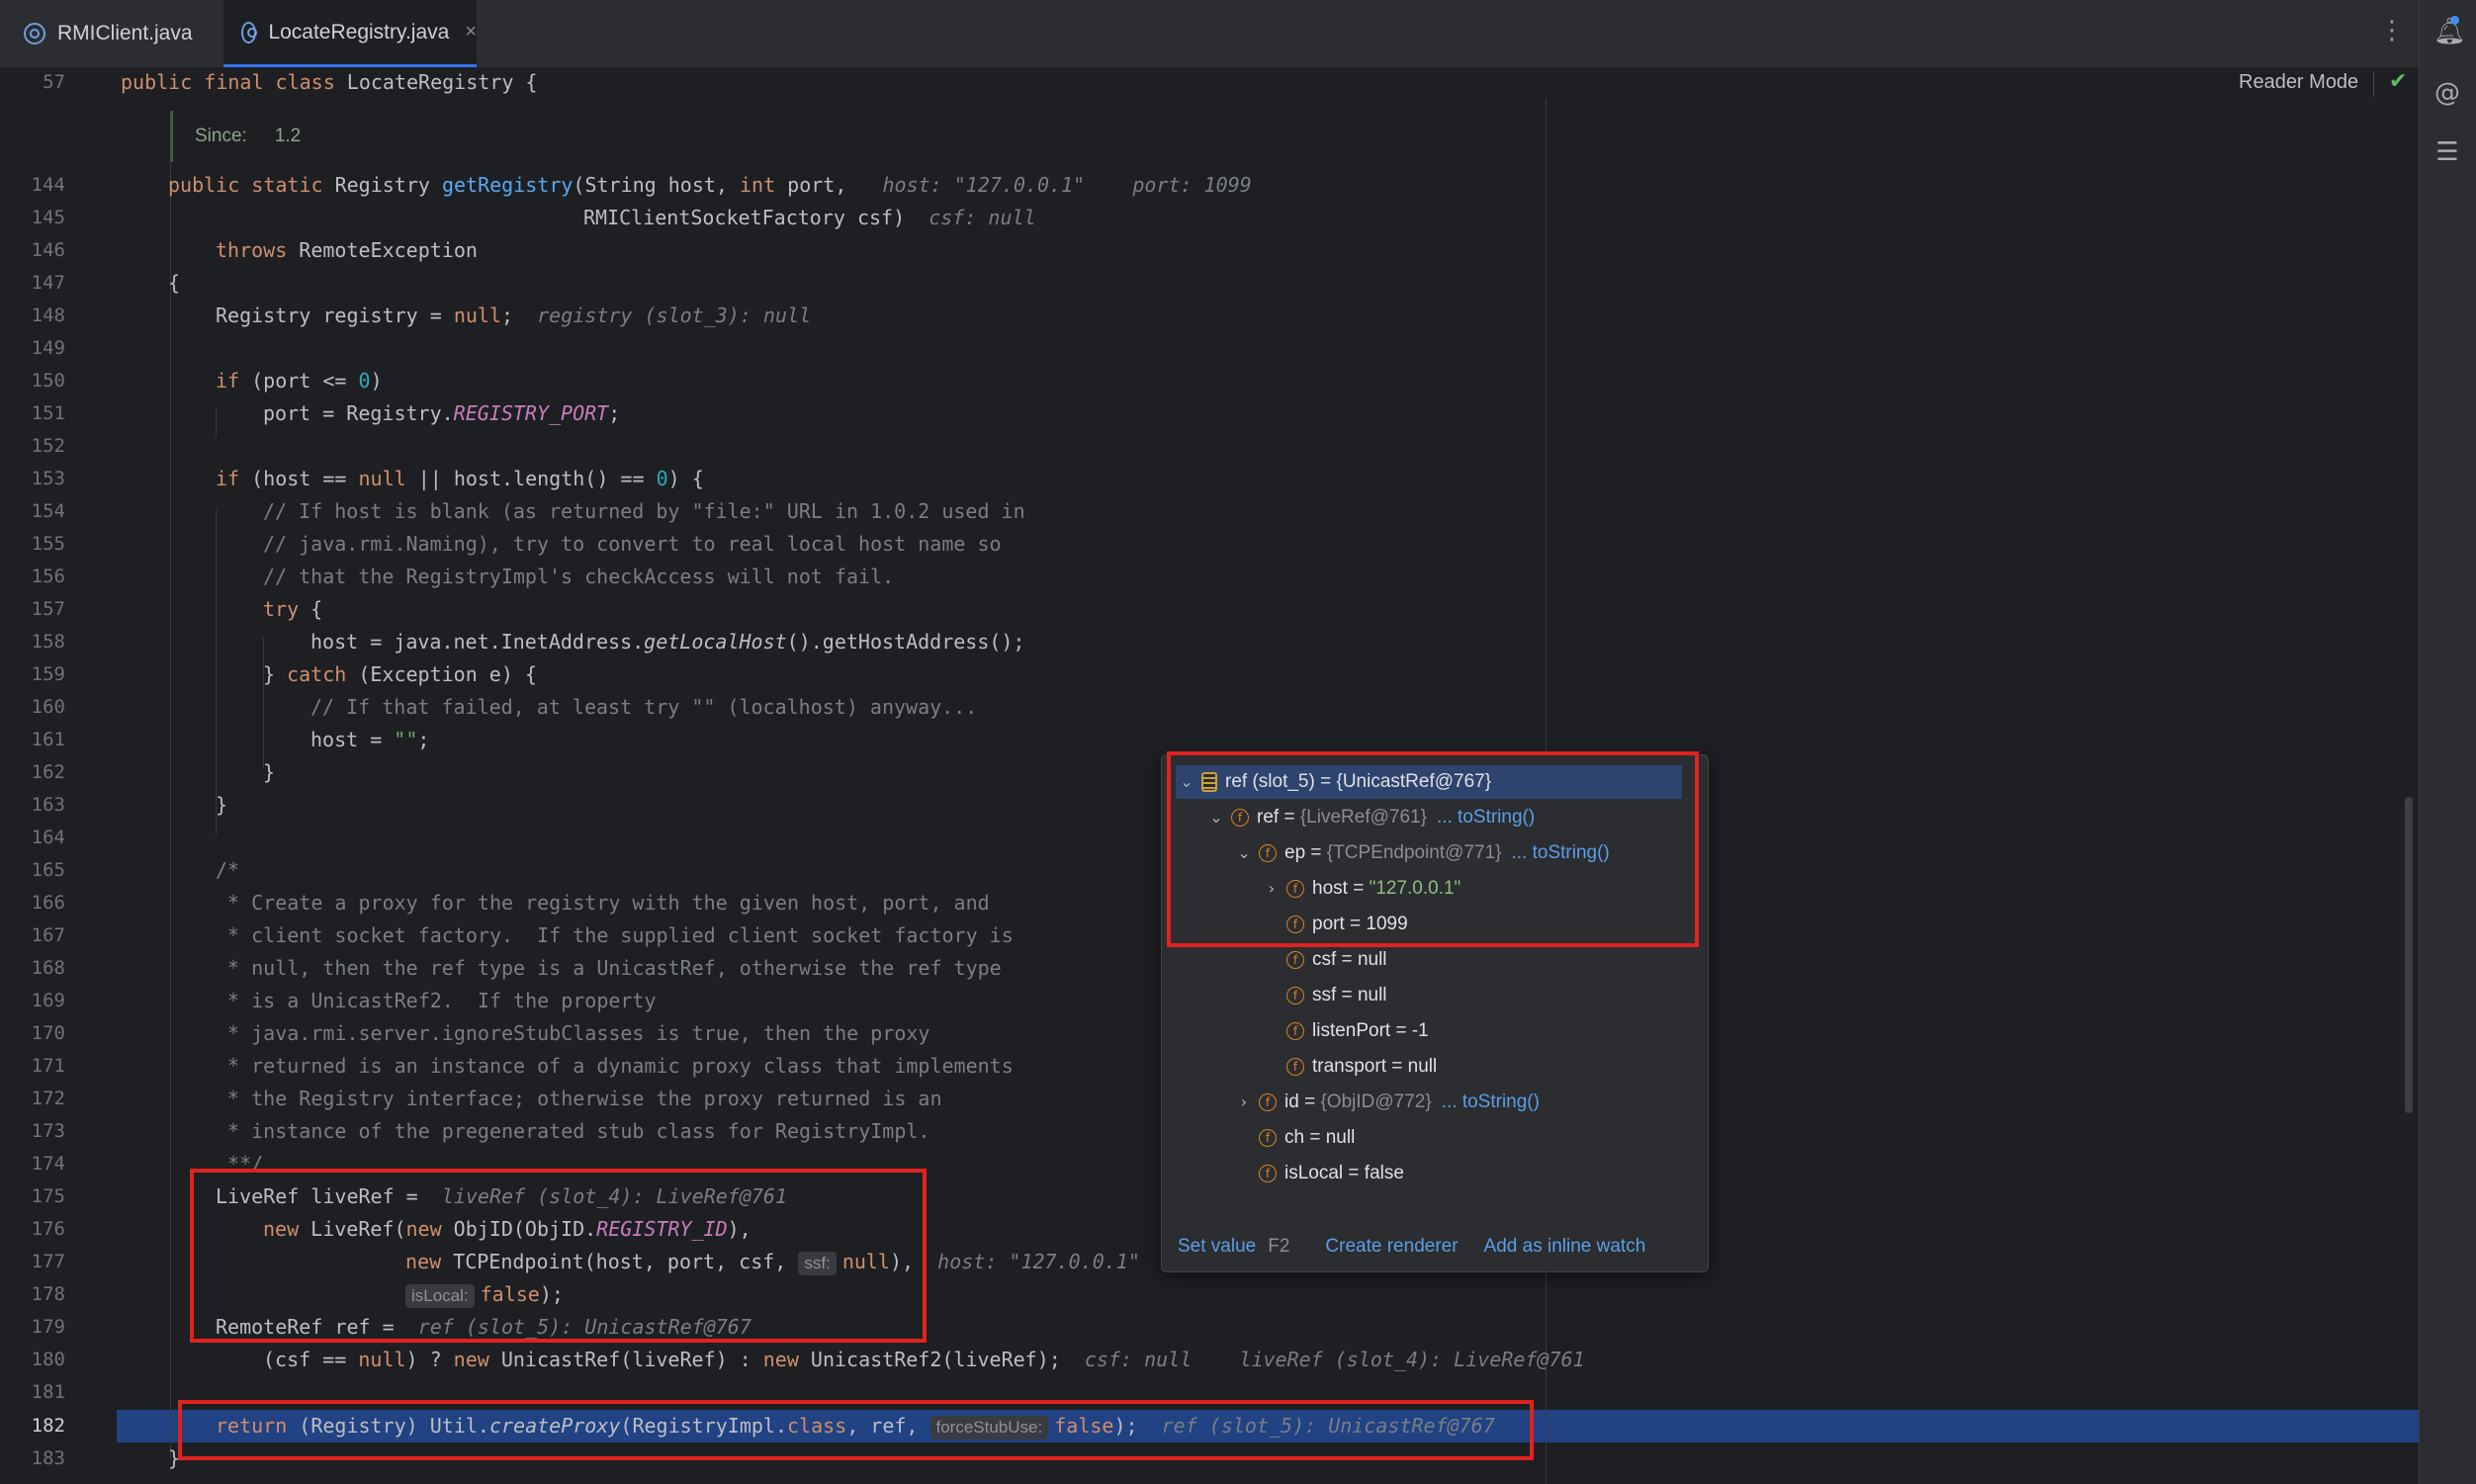 The height and width of the screenshot is (1484, 2476). Describe the element at coordinates (48, 805) in the screenshot. I see `line-number: 163` at that location.